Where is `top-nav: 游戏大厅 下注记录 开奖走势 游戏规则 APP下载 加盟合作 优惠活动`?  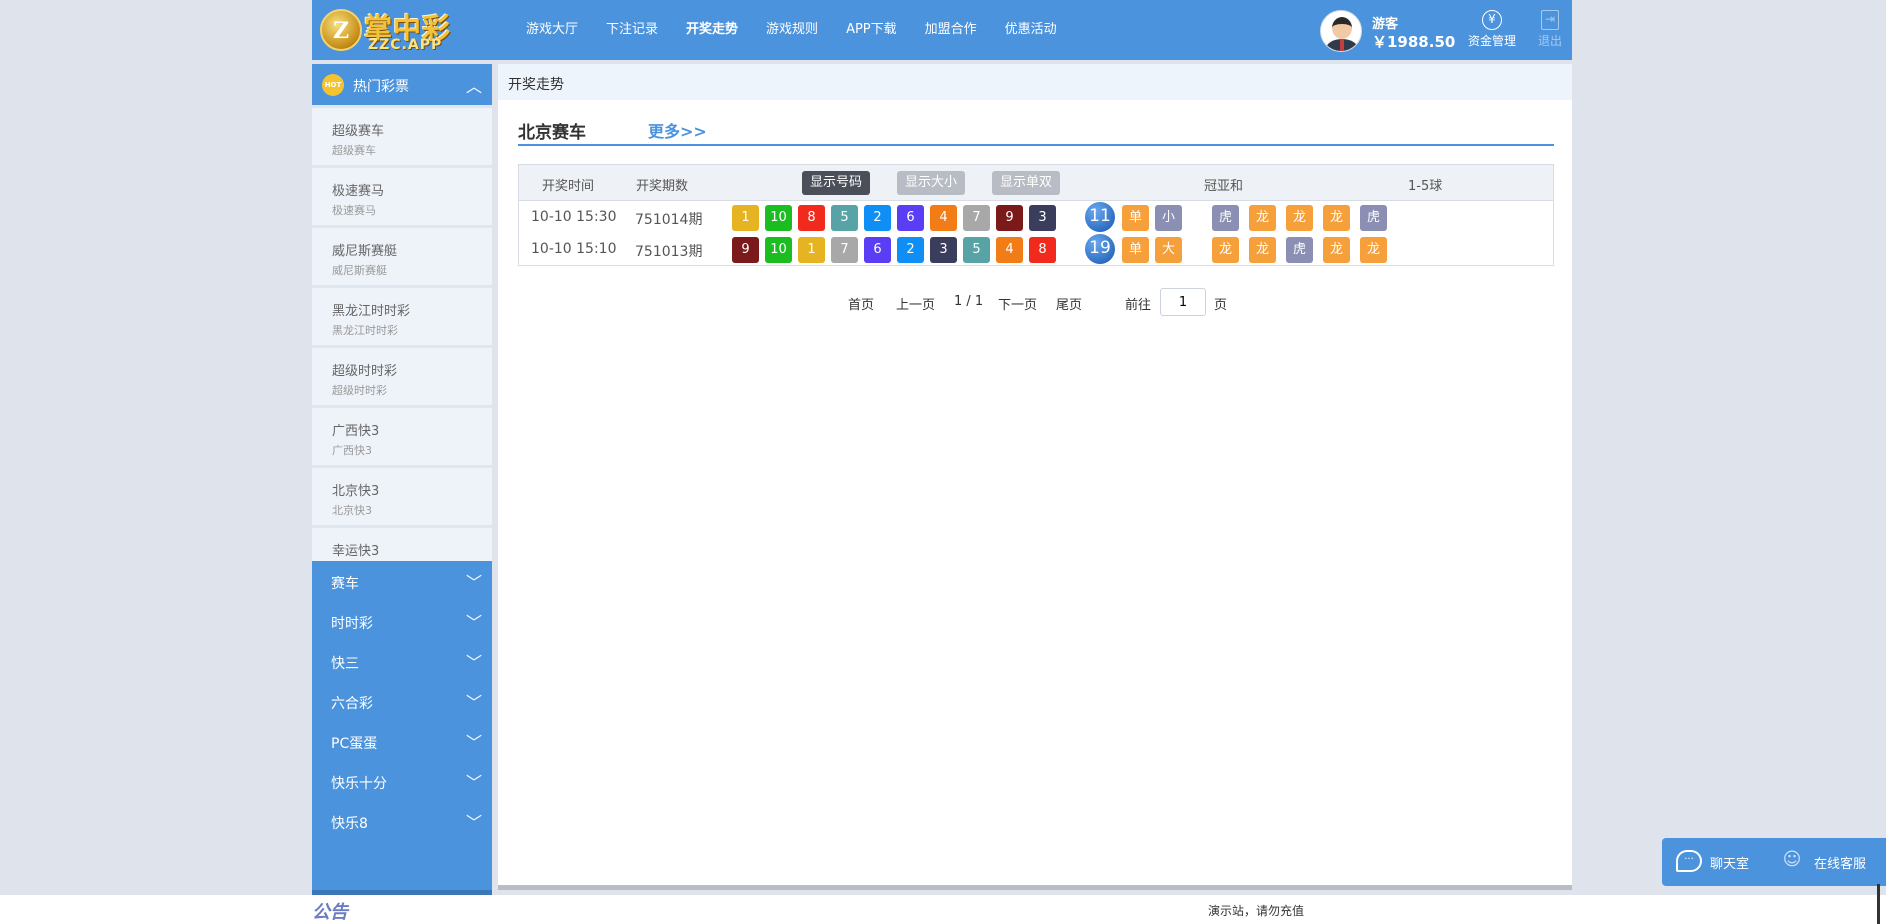 top-nav: 游戏大厅 下注记录 开奖走势 游戏规则 APP下载 加盟合作 优惠活动 is located at coordinates (791, 30).